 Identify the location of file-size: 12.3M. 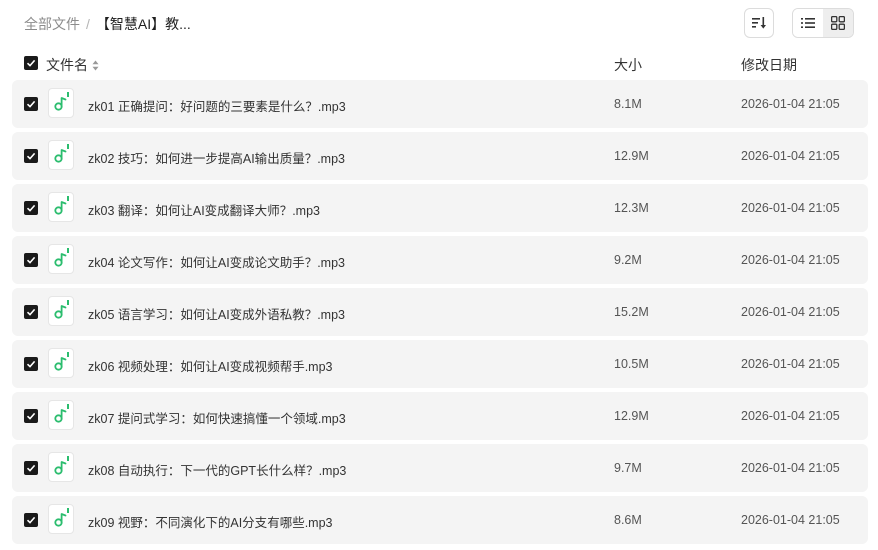
(631, 208).